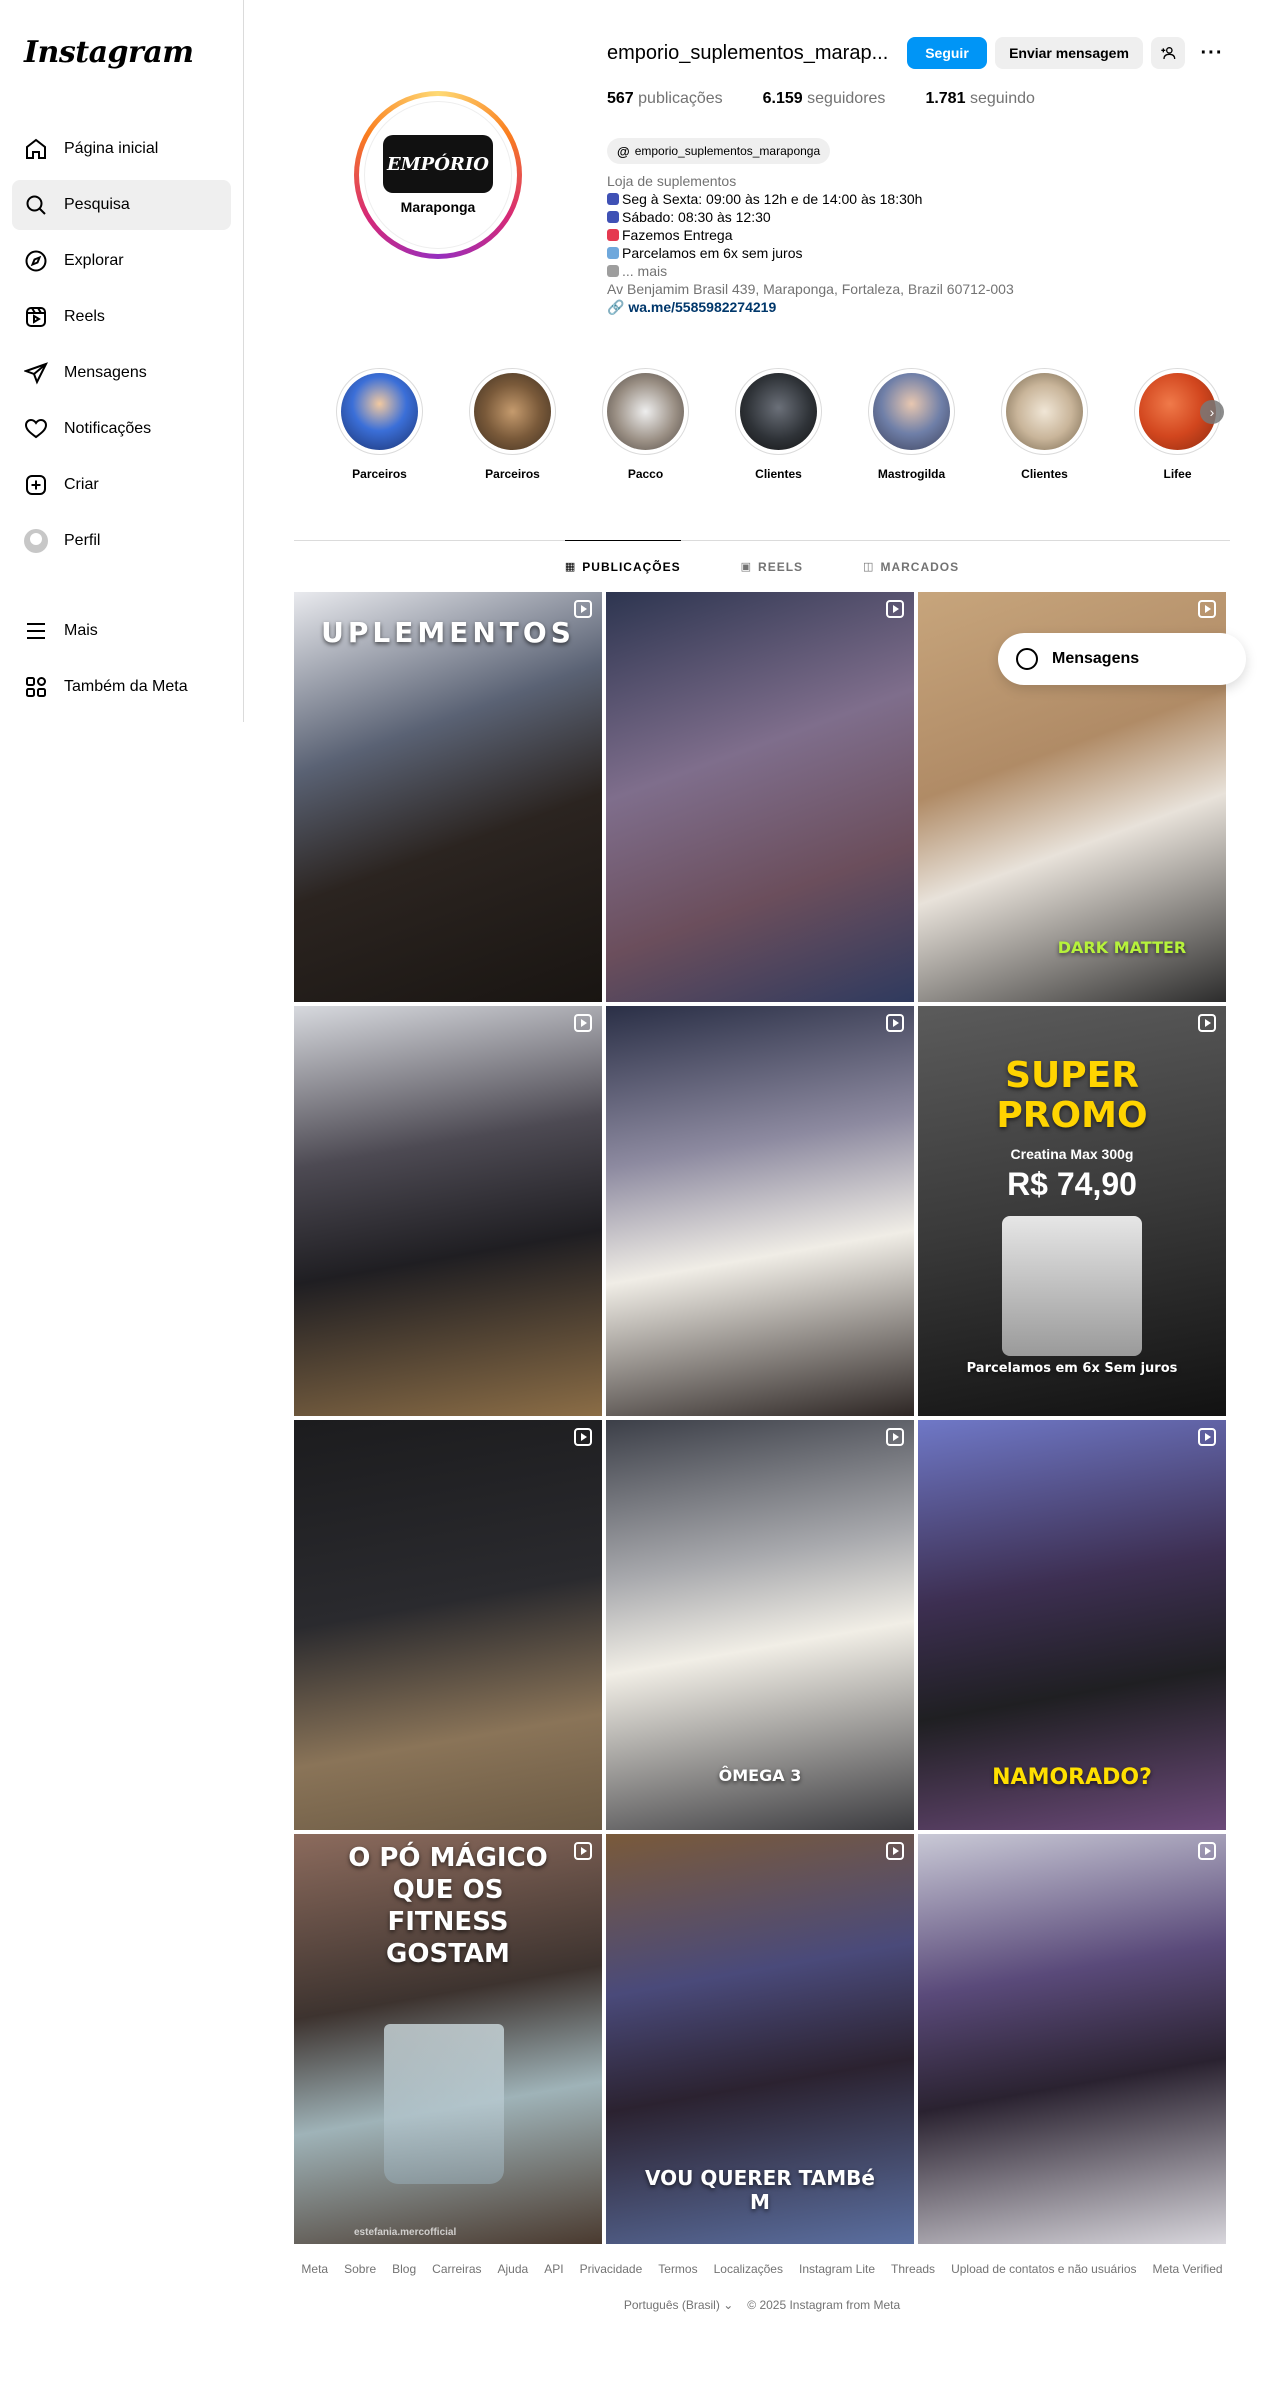 The height and width of the screenshot is (2383, 1265). I want to click on threads-badge: @ emporio_suplementos_maraponga, so click(719, 151).